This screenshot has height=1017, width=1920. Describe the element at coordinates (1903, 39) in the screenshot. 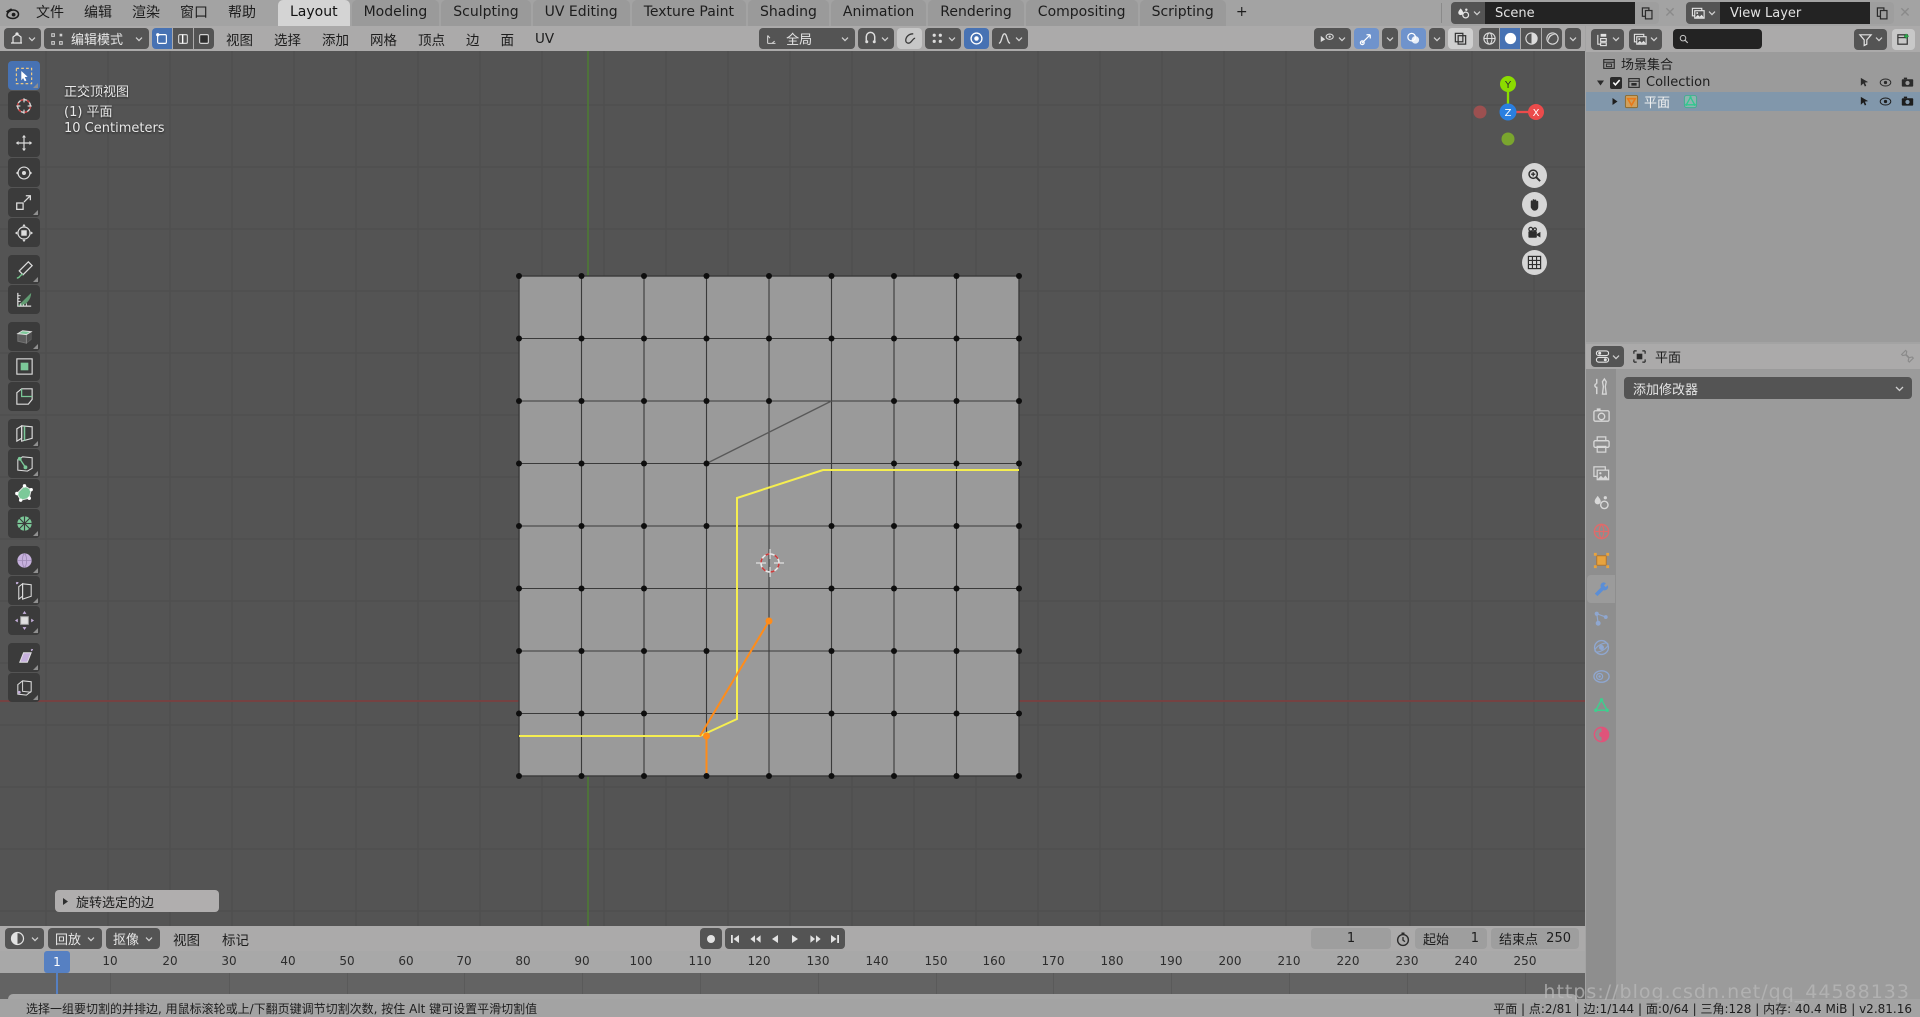

I see `new-collection-button` at that location.